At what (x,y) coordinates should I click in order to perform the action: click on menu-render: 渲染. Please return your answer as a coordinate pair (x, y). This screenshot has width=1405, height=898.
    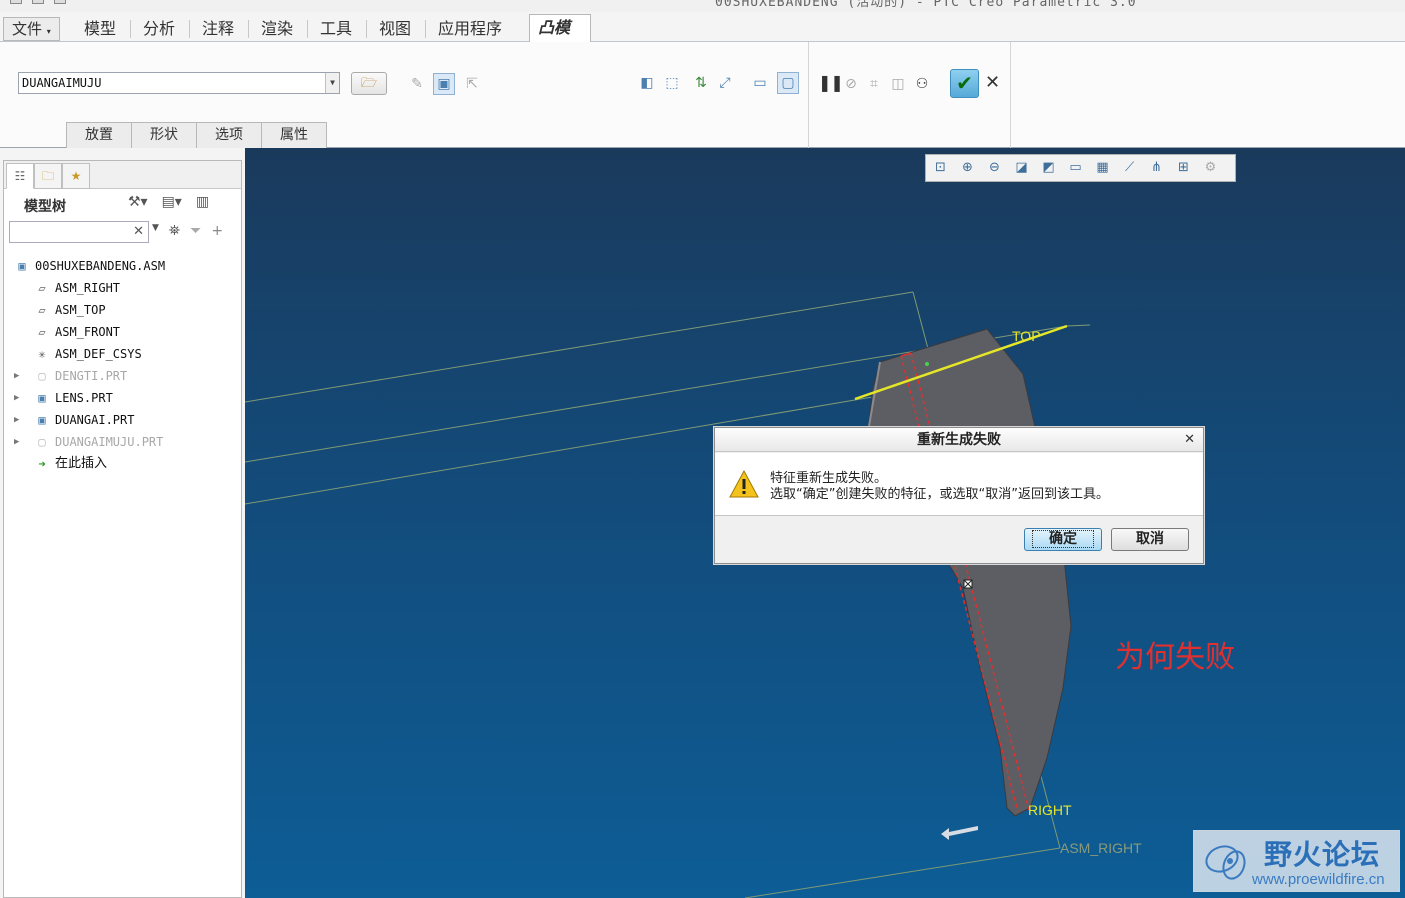
    Looking at the image, I should click on (277, 29).